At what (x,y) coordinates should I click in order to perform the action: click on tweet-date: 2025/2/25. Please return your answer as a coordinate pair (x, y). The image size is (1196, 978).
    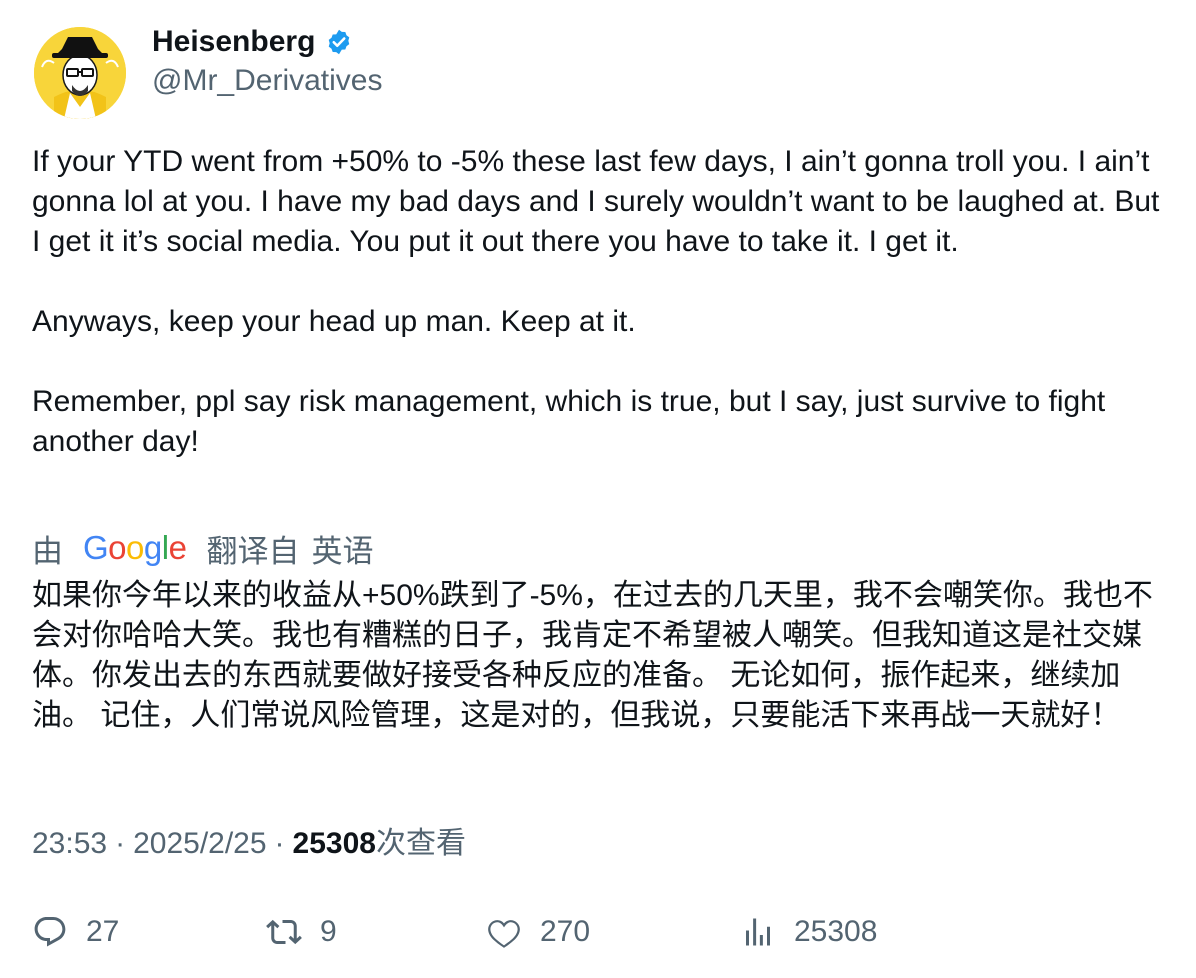
    Looking at the image, I should click on (199, 844).